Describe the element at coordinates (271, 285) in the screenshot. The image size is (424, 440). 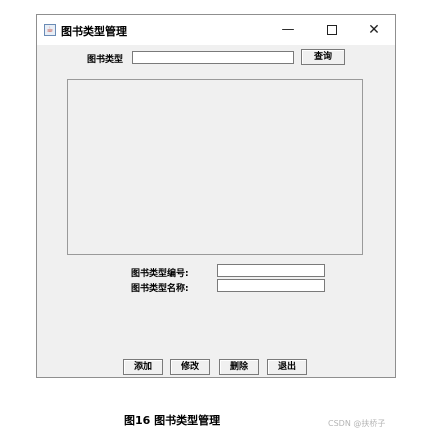
I see `type-name-field` at that location.